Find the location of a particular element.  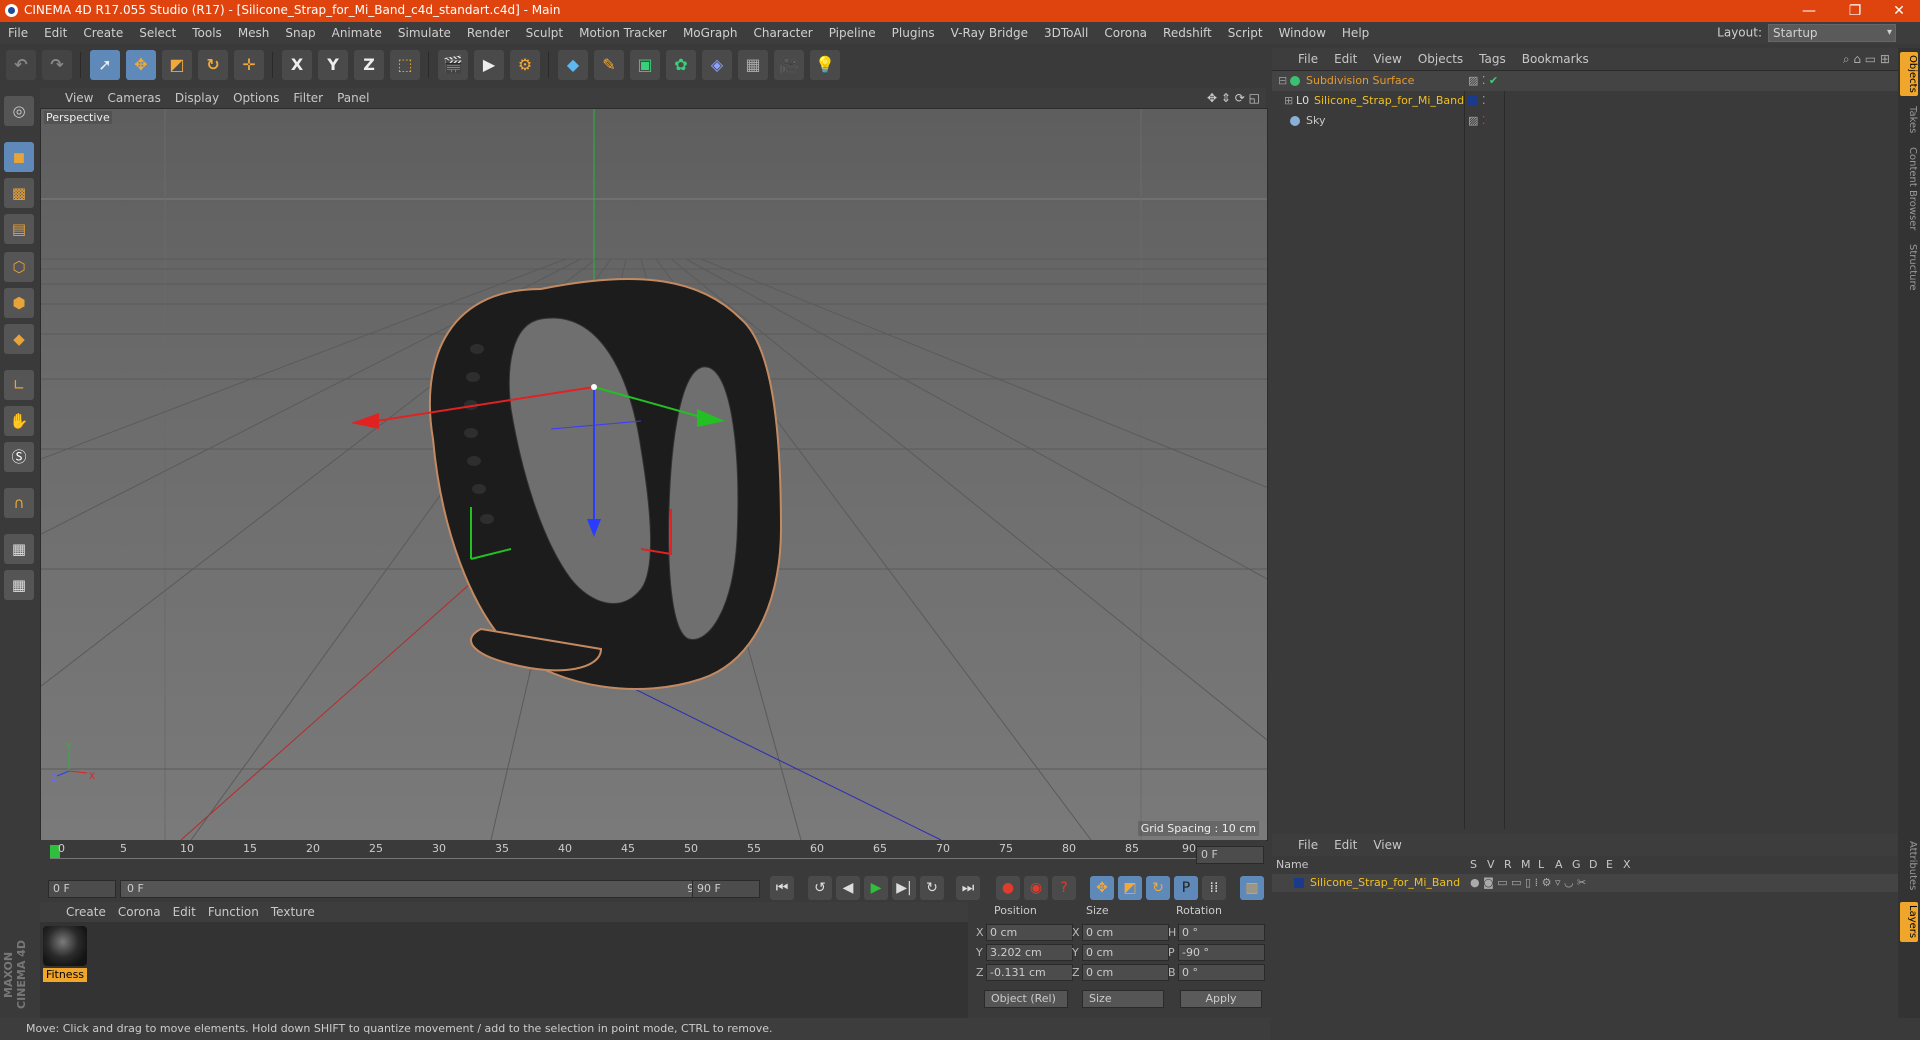

material-menu-edit: Edit is located at coordinates (184, 912).